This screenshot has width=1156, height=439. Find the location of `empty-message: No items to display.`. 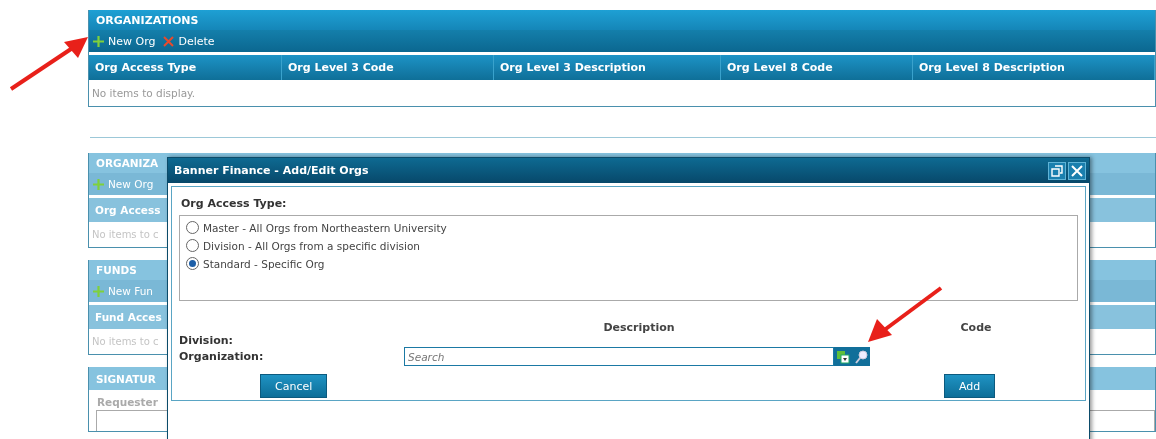

empty-message: No items to display. is located at coordinates (144, 93).